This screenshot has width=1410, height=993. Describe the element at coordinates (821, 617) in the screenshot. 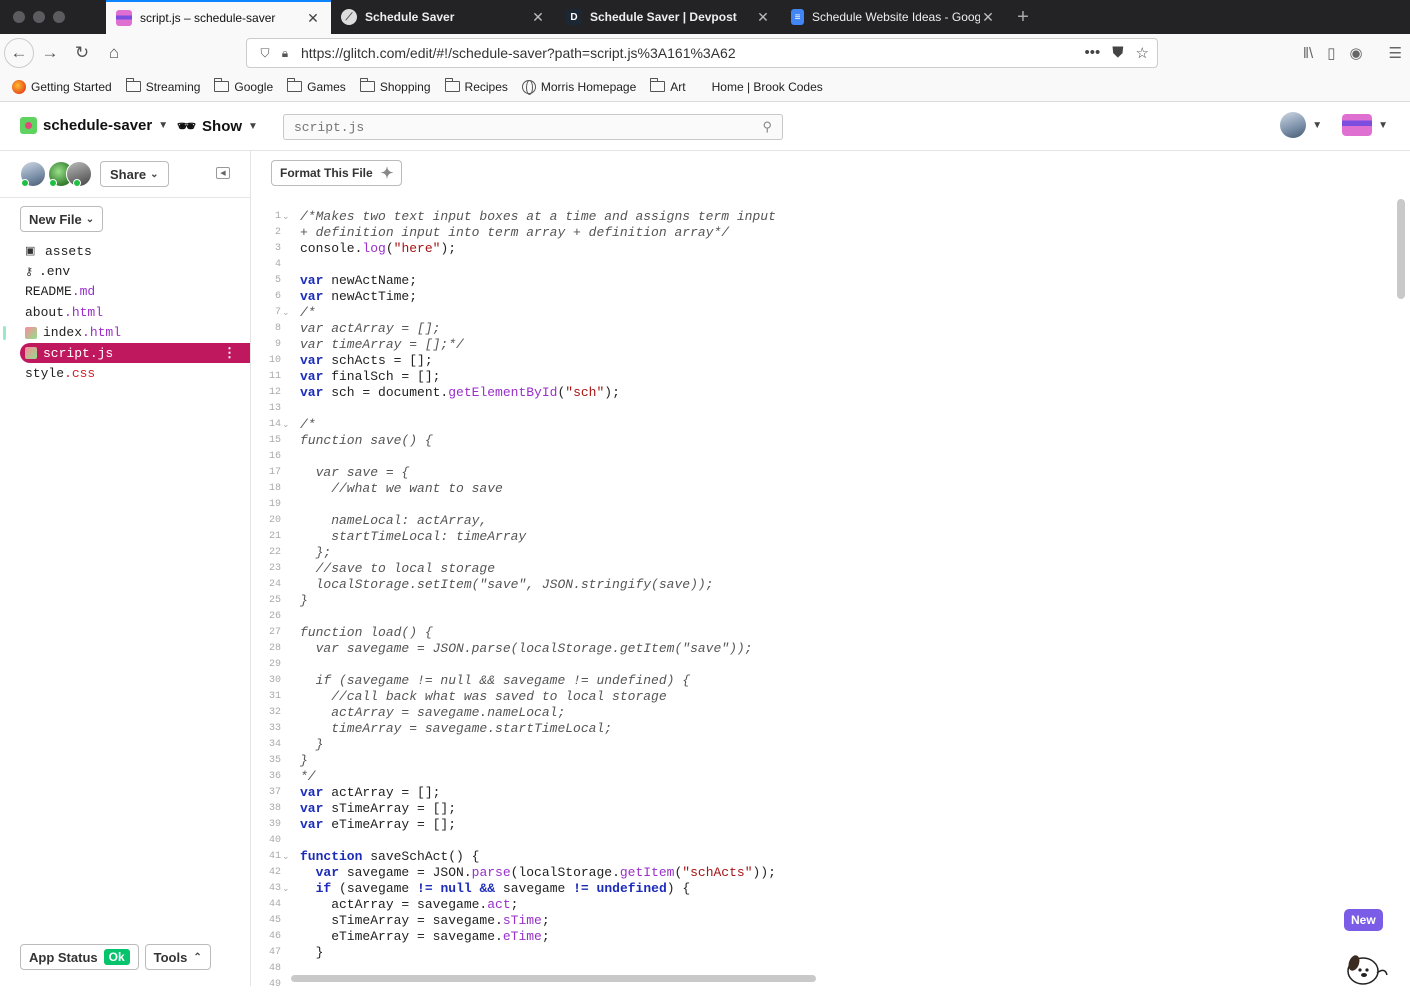

I see `code-line: 26` at that location.